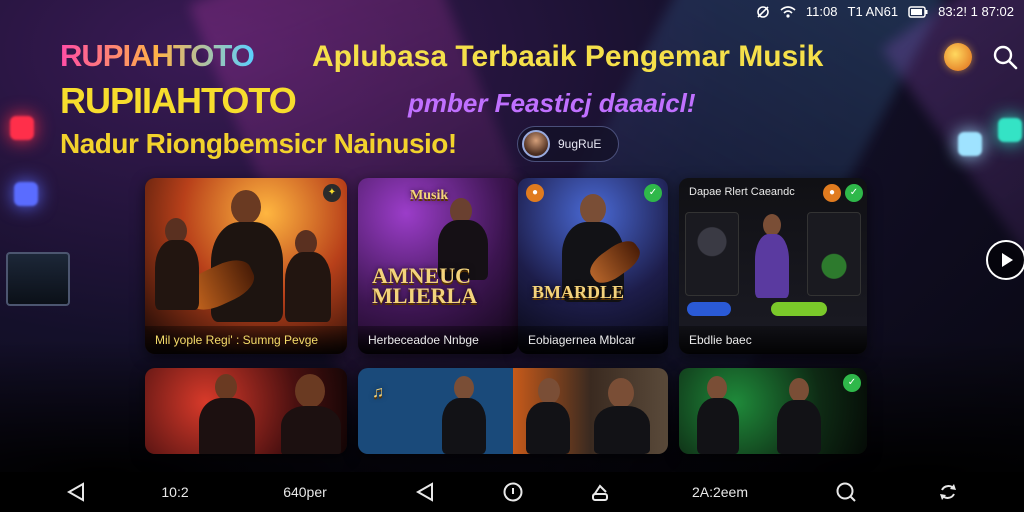 The image size is (1024, 512). I want to click on navigation-bar: 10:2 640per 2A:2eem, so click(512, 492).